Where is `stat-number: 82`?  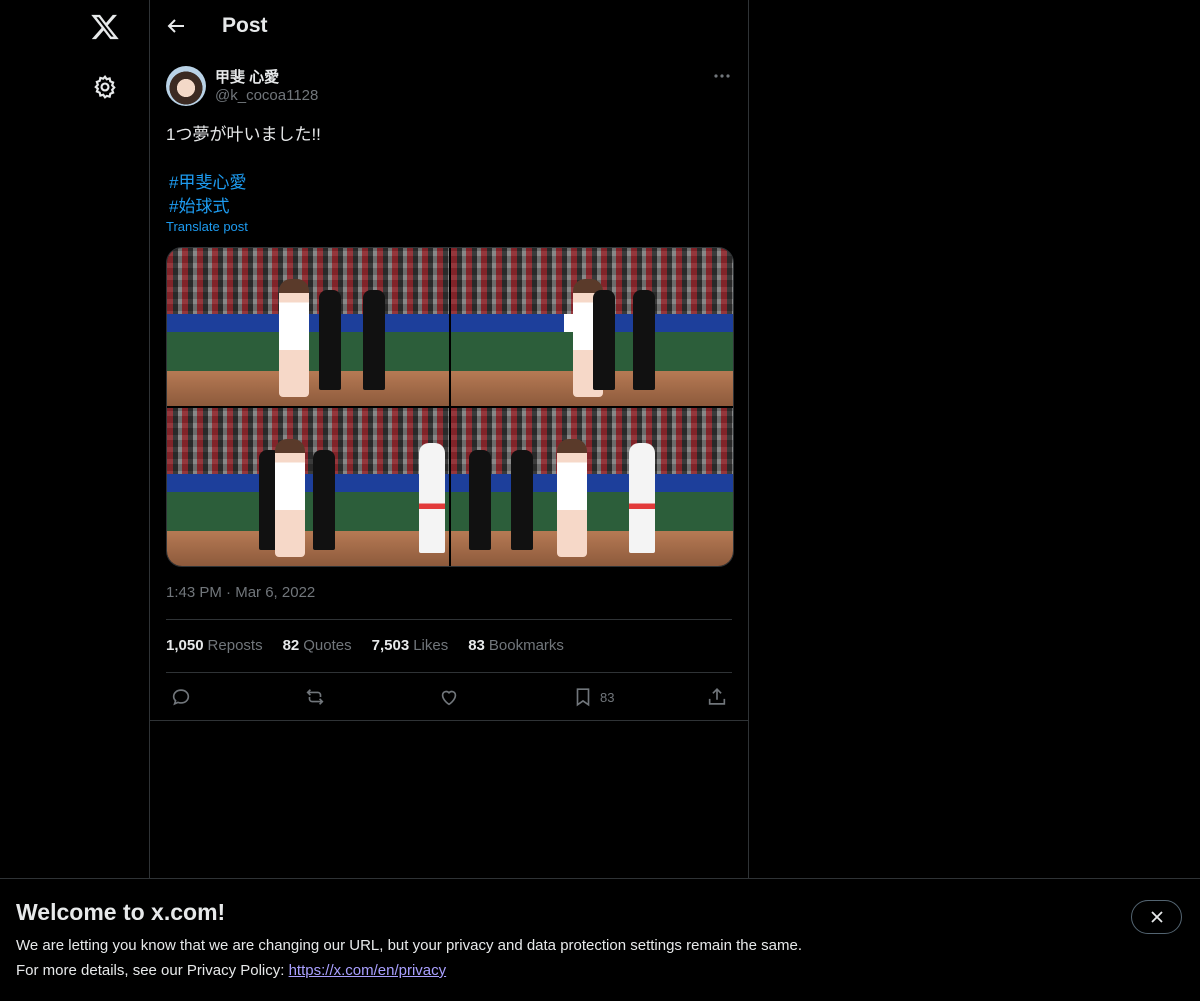
stat-number: 82 is located at coordinates (291, 645).